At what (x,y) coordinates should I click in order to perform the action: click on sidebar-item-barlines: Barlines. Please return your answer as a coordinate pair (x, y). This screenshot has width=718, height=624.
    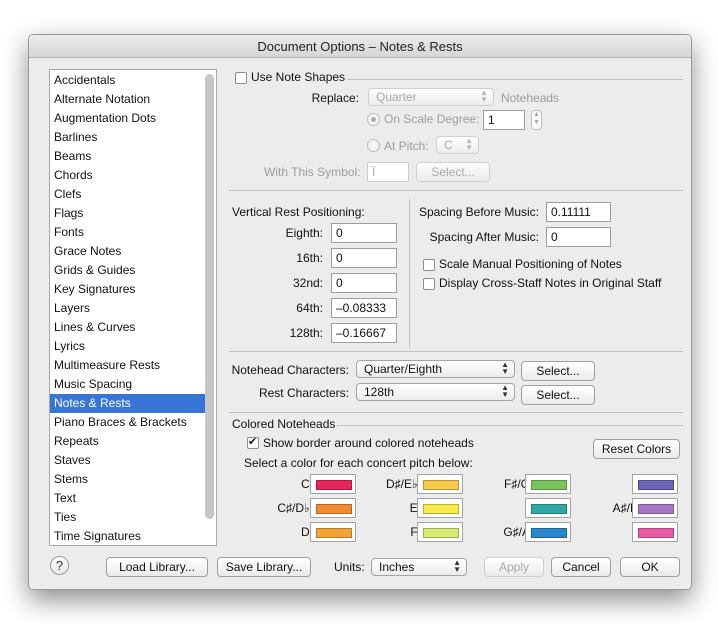
    Looking at the image, I should click on (128, 137).